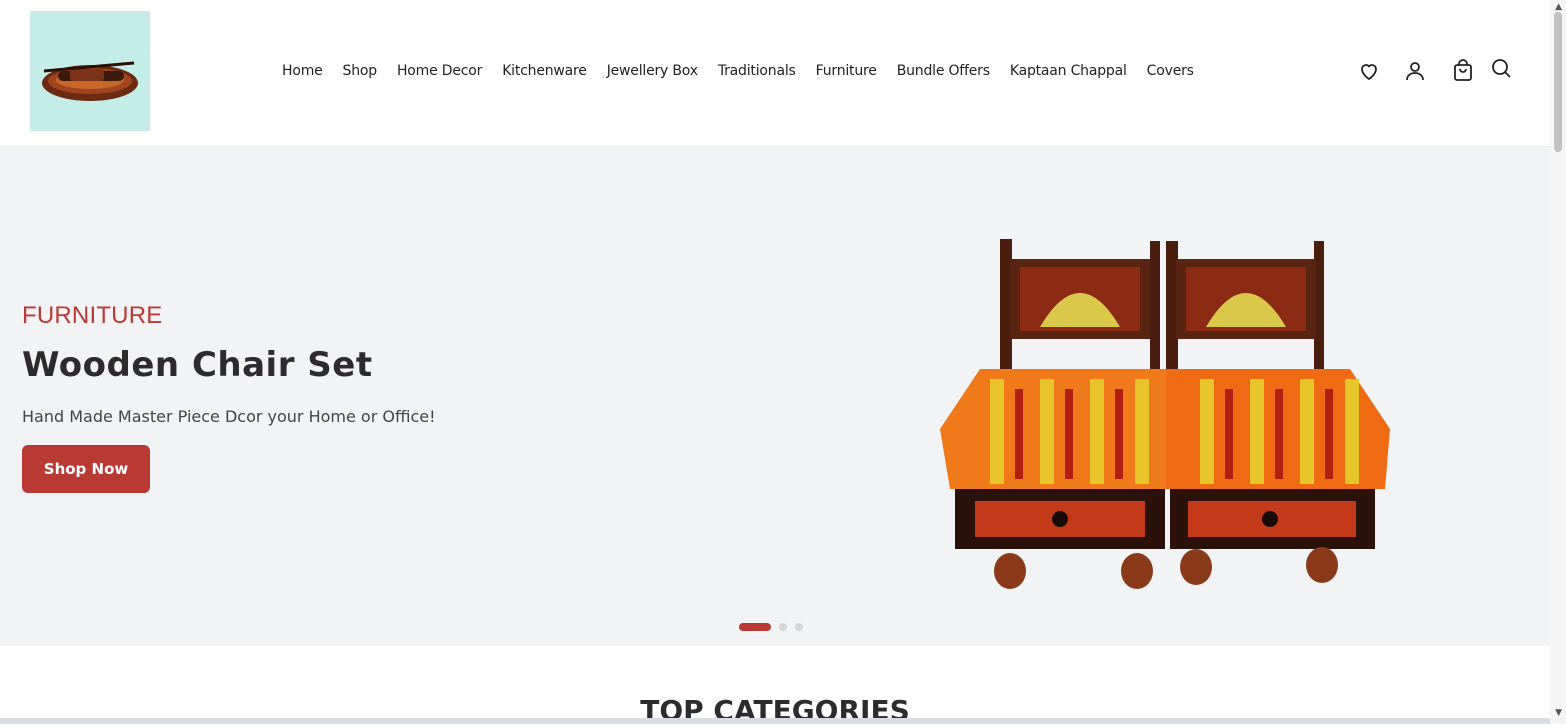 This screenshot has width=1566, height=727. What do you see at coordinates (1068, 71) in the screenshot?
I see `nav-kaptaan-chappal: Kaptaan Chappal` at bounding box center [1068, 71].